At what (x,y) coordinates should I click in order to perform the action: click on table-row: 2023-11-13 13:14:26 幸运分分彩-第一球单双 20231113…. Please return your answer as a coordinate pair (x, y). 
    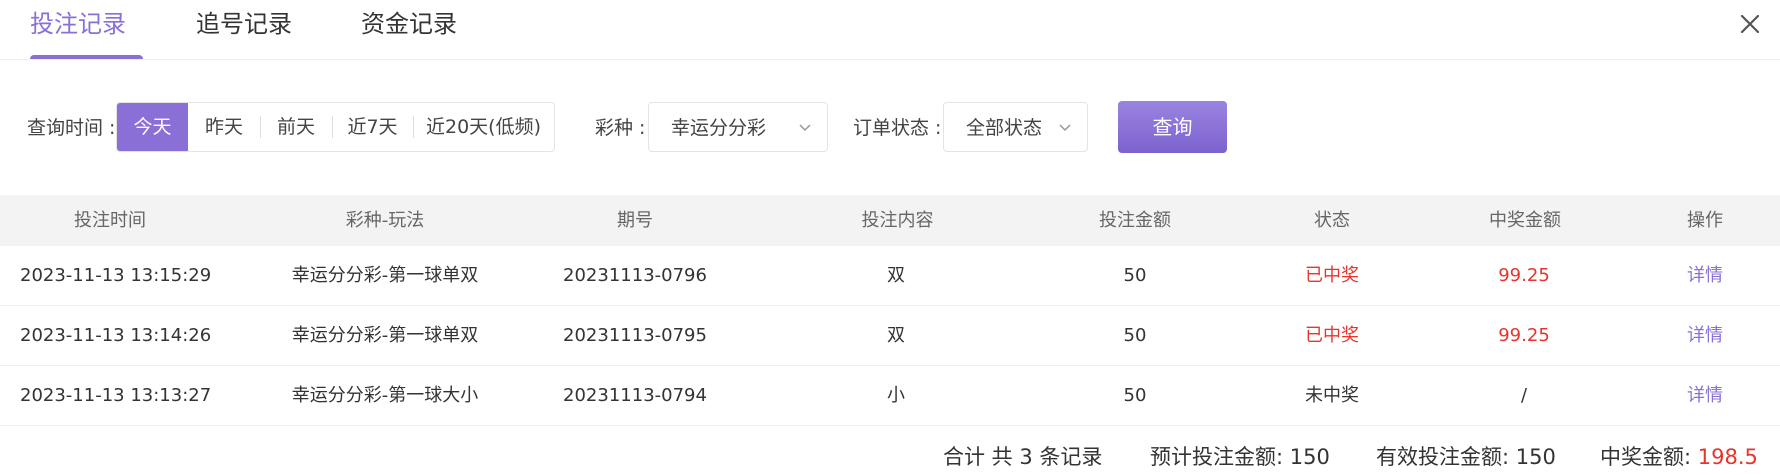
    Looking at the image, I should click on (890, 336).